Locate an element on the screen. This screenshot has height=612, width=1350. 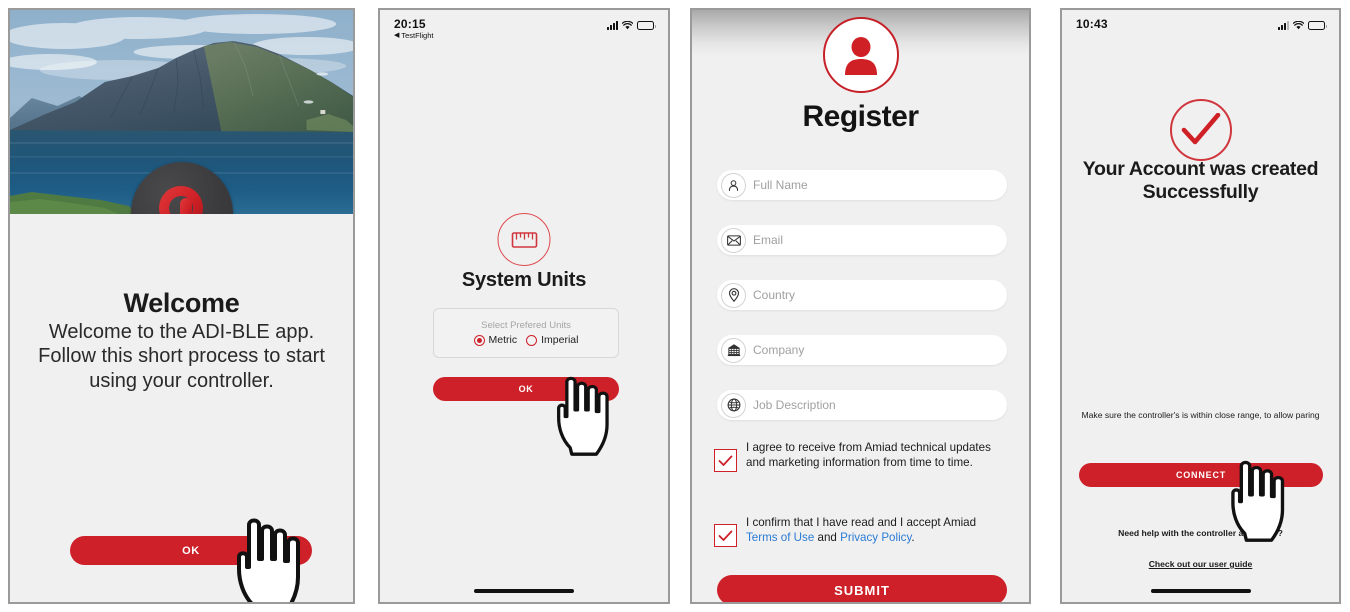
status-time: 20:15 is located at coordinates (410, 24).